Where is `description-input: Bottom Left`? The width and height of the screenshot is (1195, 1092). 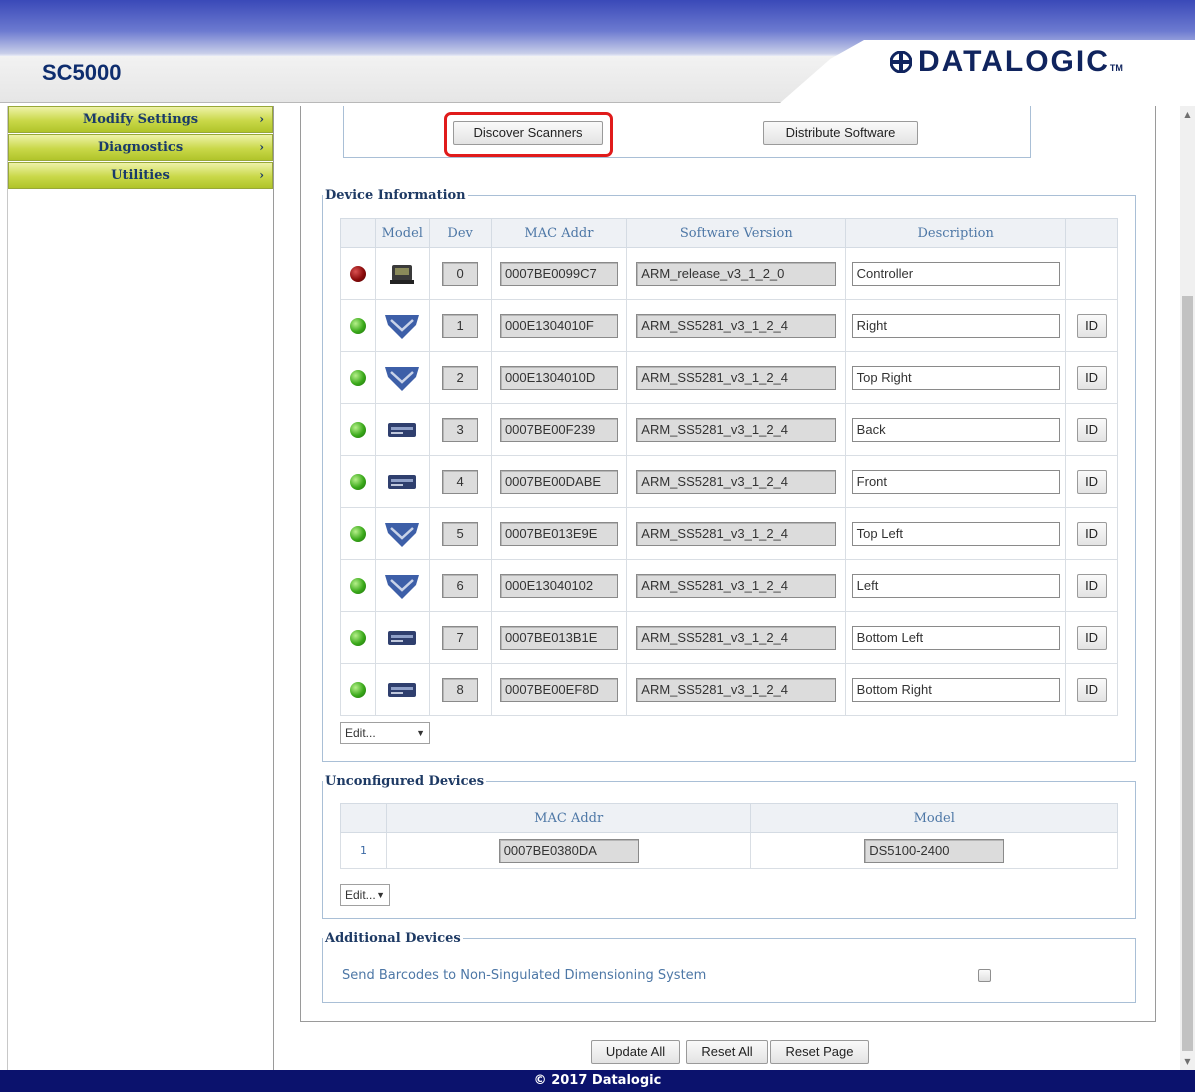 description-input: Bottom Left is located at coordinates (955, 637).